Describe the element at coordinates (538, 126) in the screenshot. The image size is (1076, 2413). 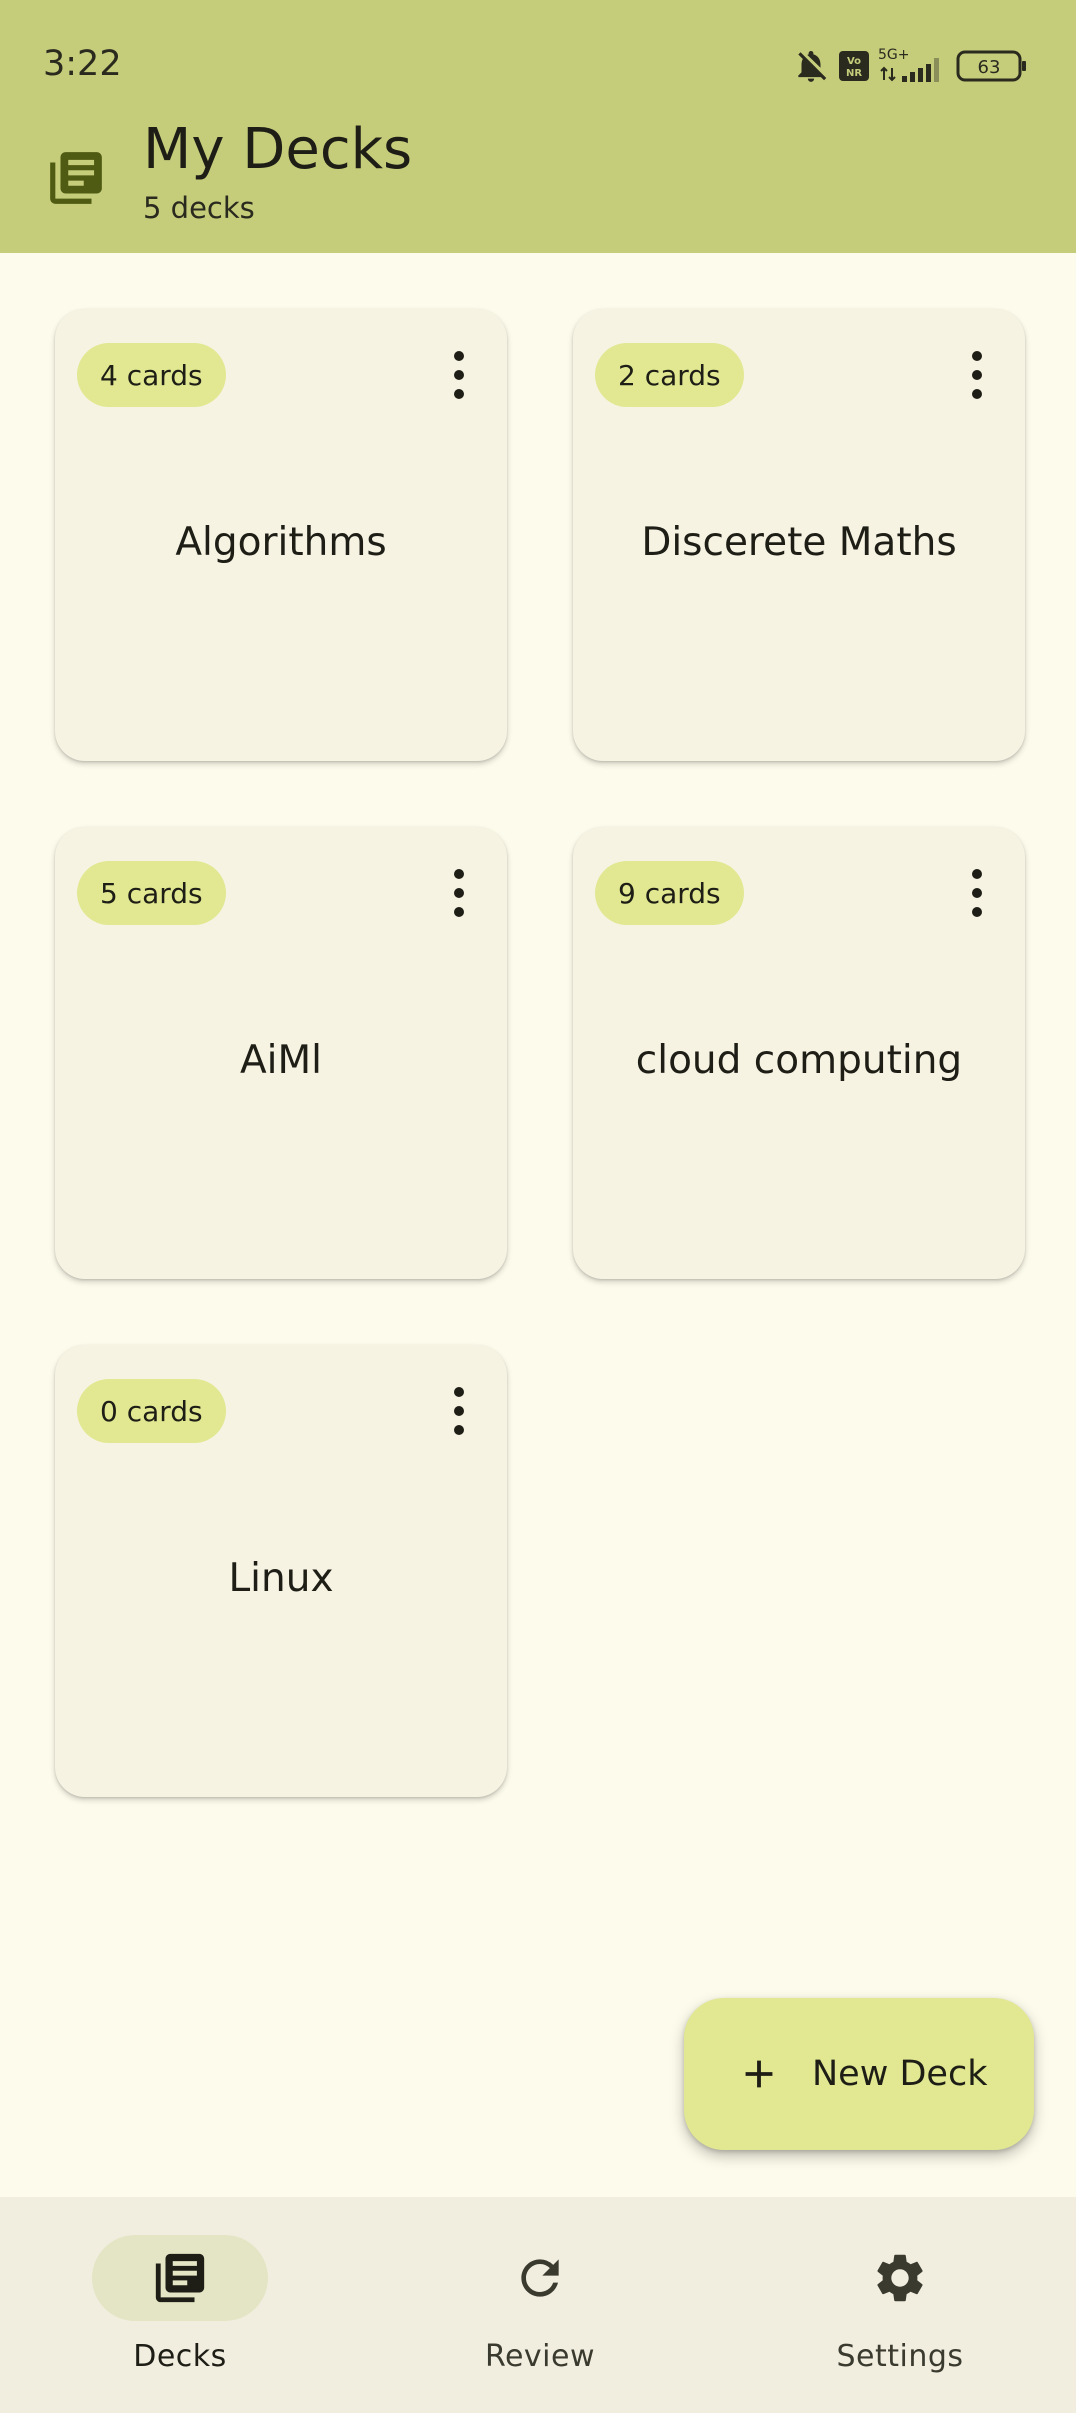
I see `app-header: 3:22 Vo NR 5G+ 63 My Decks 5 decks` at that location.